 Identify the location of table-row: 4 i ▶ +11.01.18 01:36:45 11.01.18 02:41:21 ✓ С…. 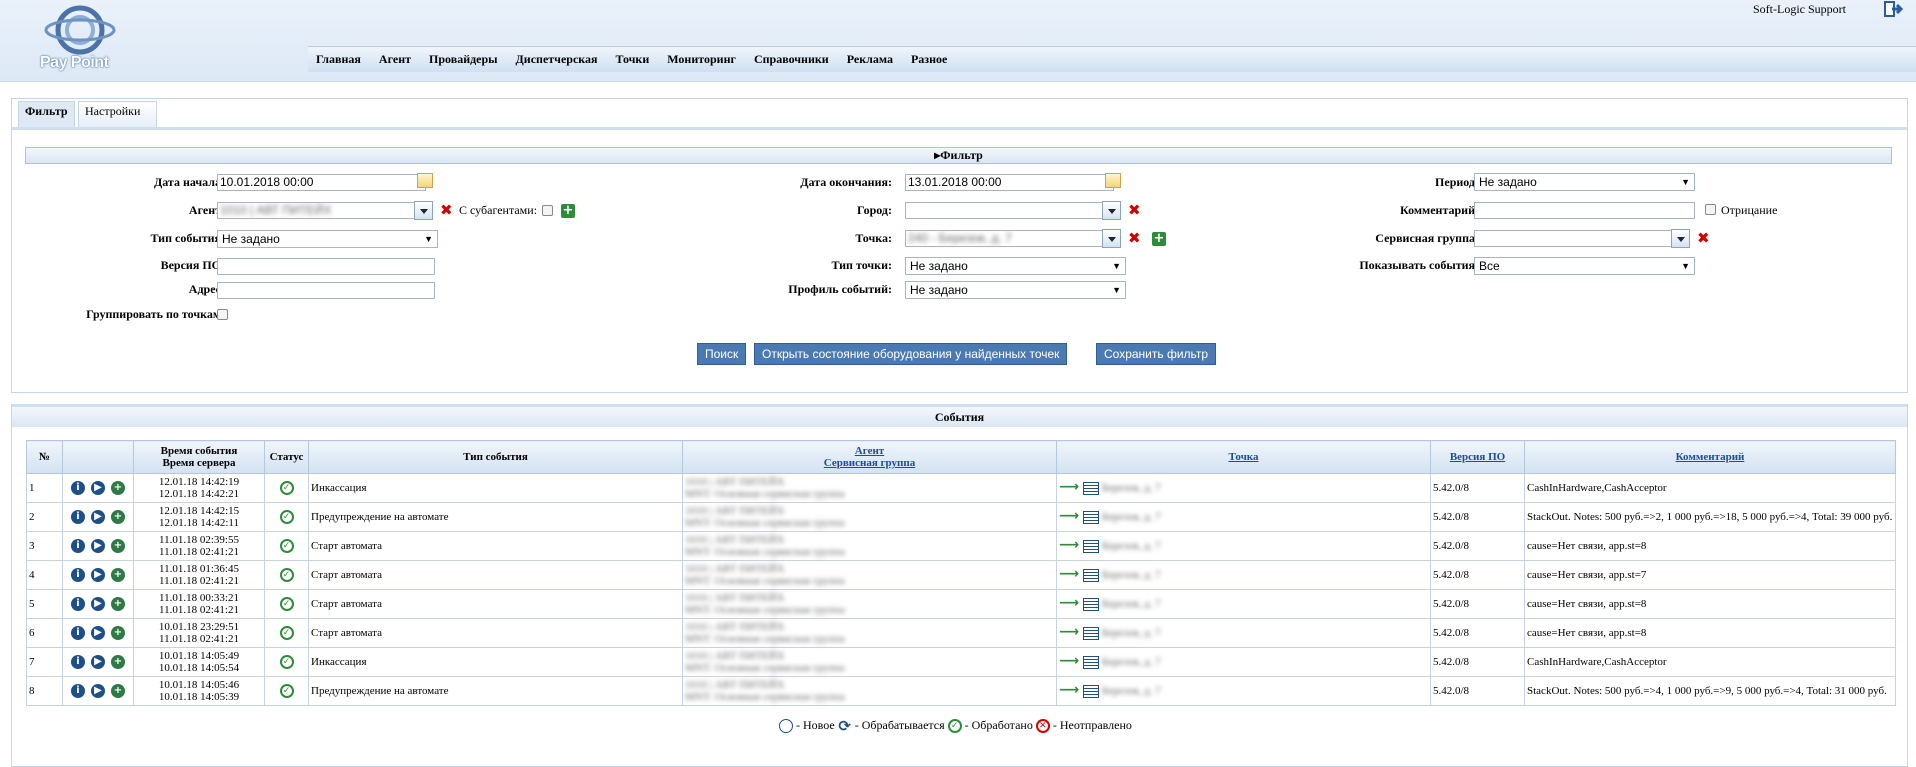
(961, 575).